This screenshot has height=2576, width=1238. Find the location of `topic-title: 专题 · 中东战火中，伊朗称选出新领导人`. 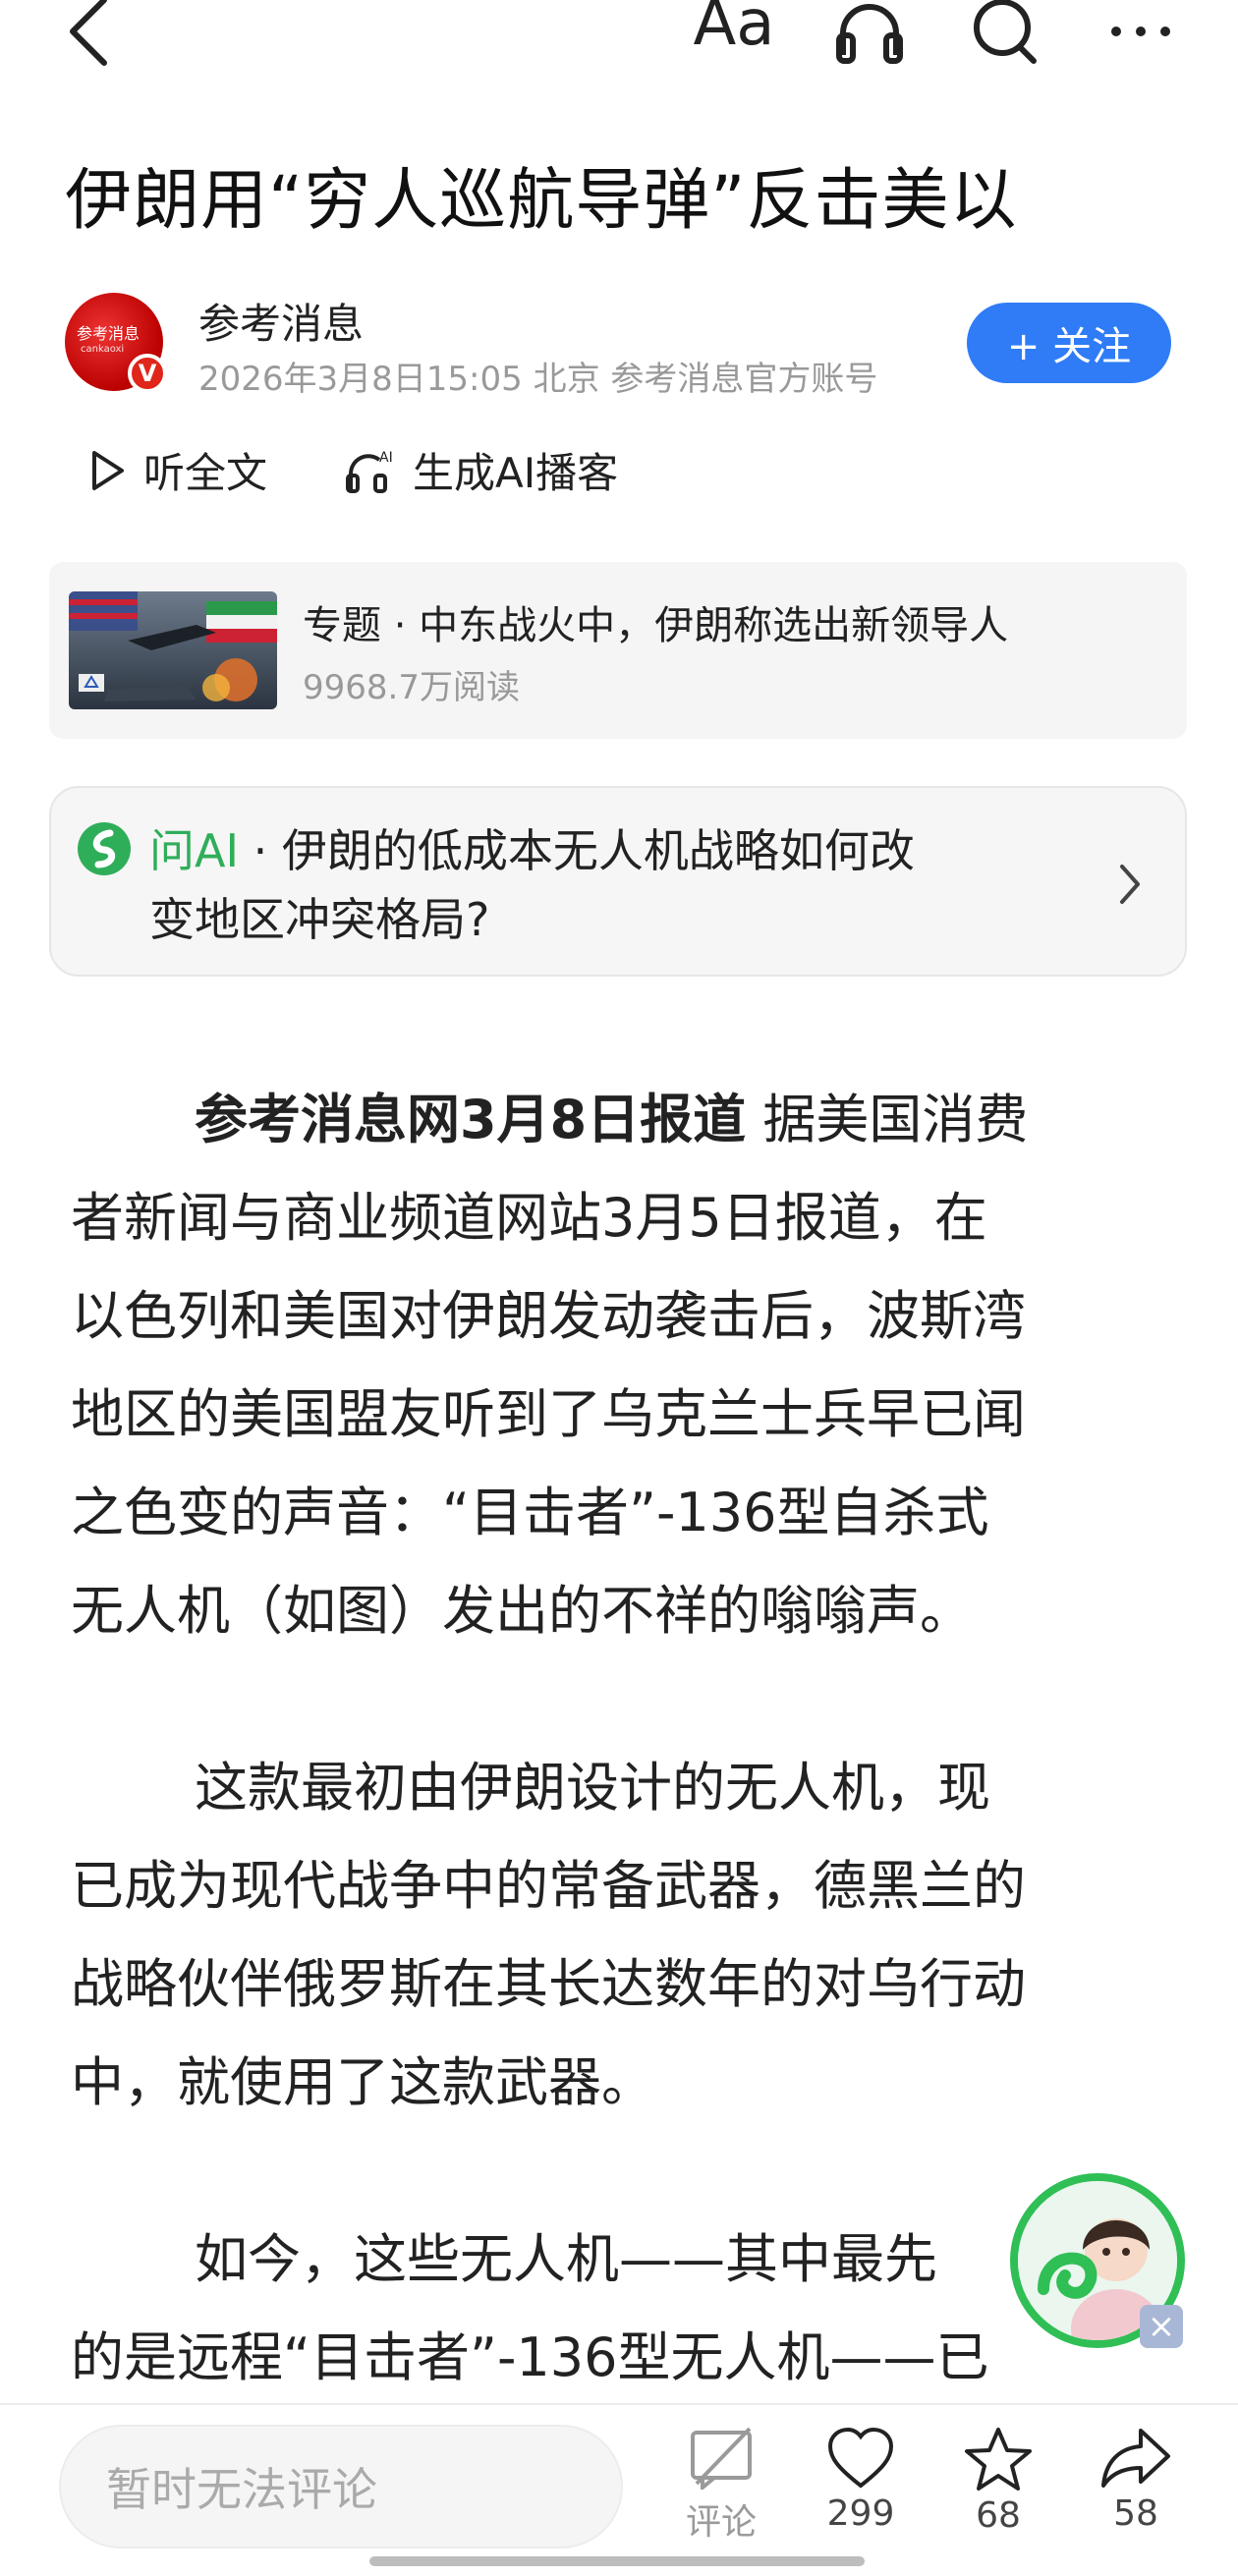

topic-title: 专题 · 中东战火中，伊朗称选出新领导人 is located at coordinates (656, 625).